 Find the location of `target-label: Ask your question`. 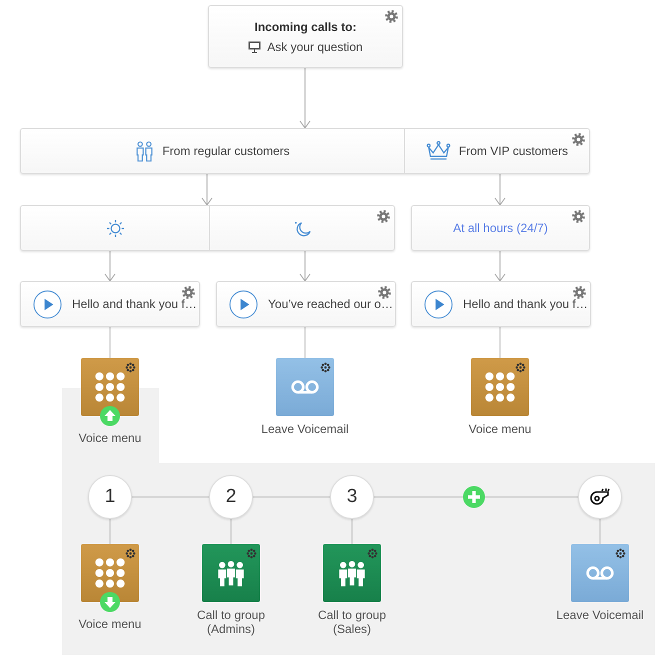

target-label: Ask your question is located at coordinates (315, 47).